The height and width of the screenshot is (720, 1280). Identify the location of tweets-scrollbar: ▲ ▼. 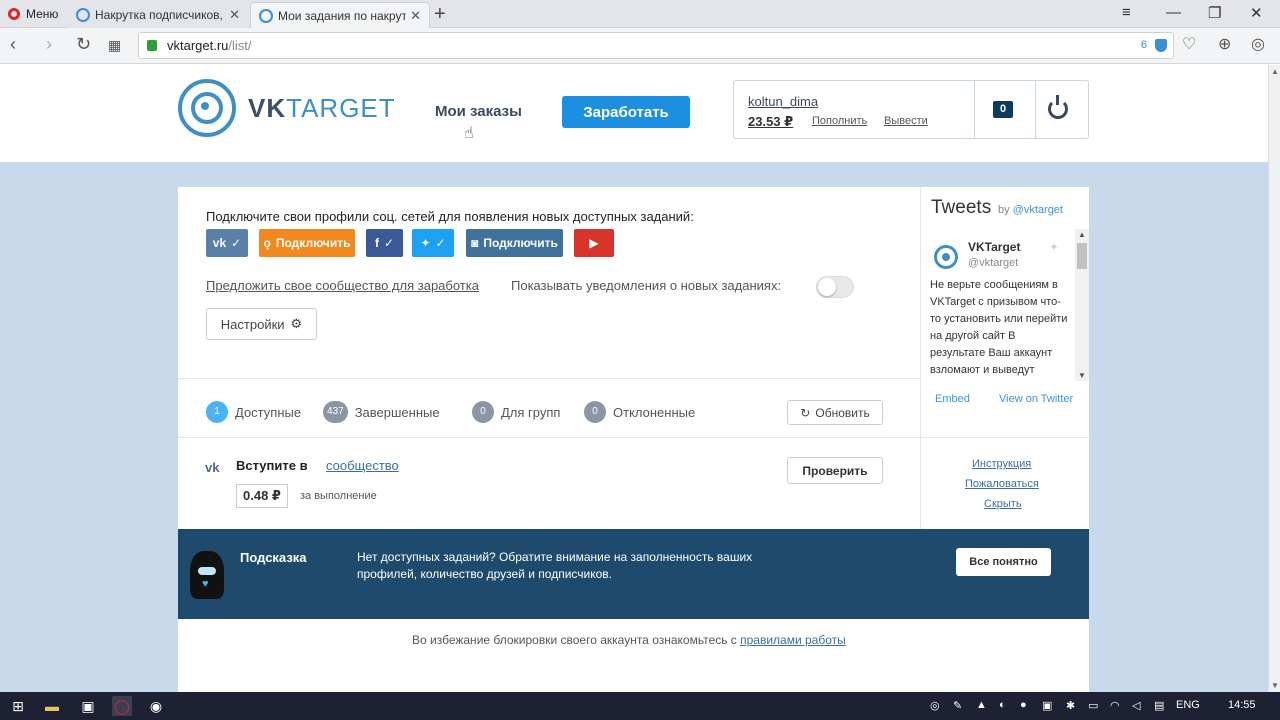
(1082, 305).